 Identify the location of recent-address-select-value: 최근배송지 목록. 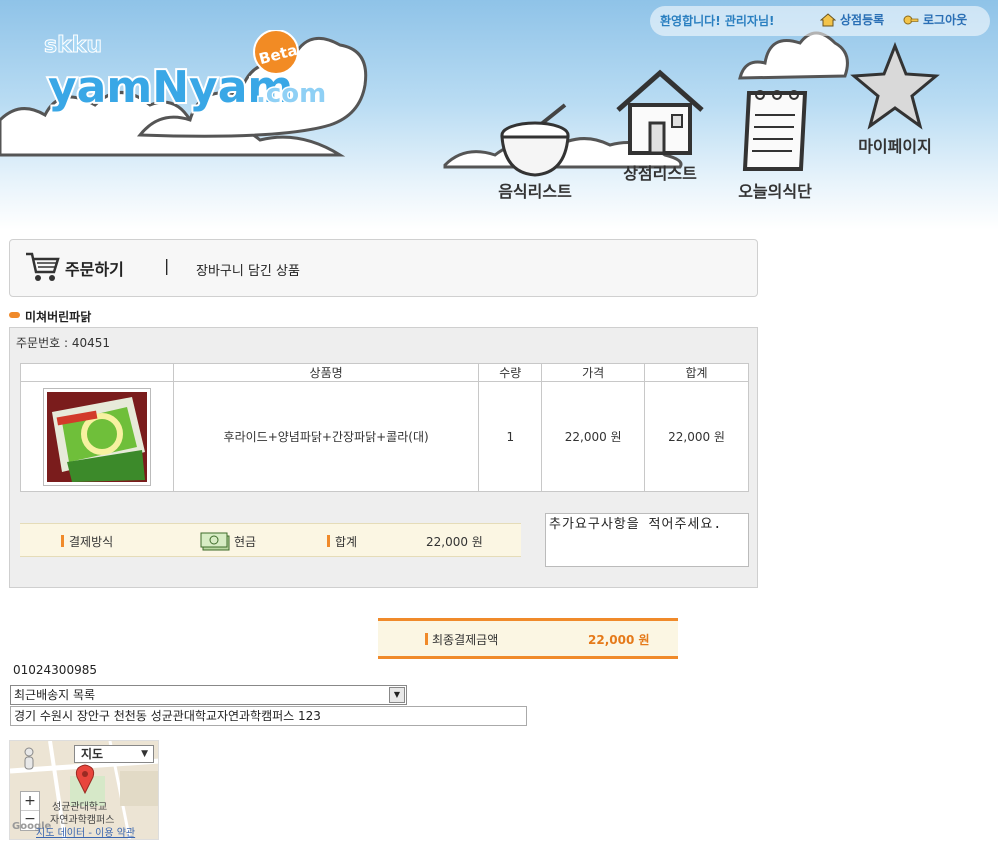
(55, 695).